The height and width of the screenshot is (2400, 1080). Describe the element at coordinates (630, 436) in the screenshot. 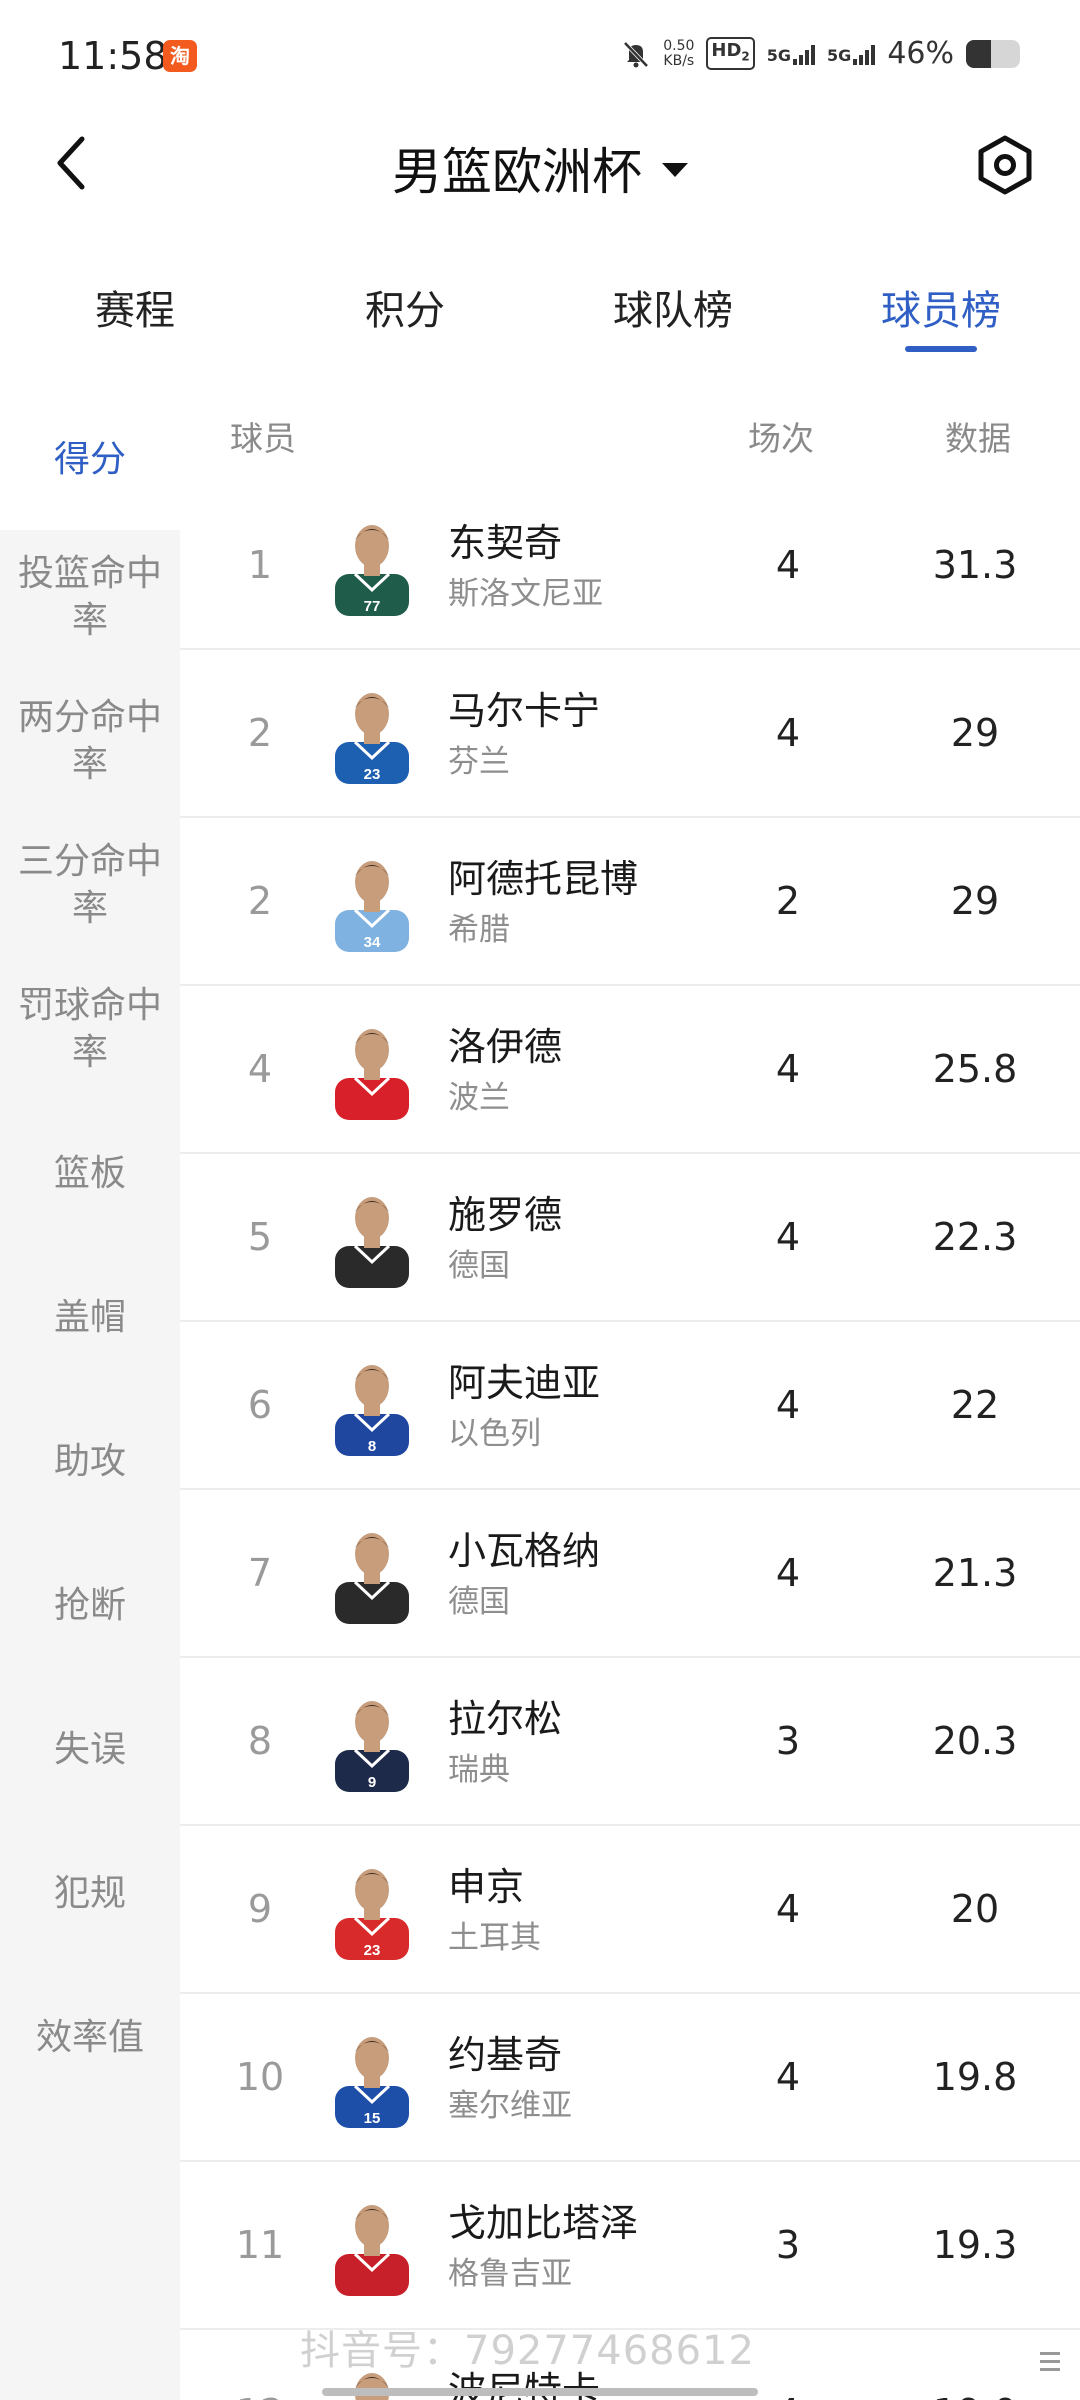

I see `table-header: 球员 场次 数据` at that location.